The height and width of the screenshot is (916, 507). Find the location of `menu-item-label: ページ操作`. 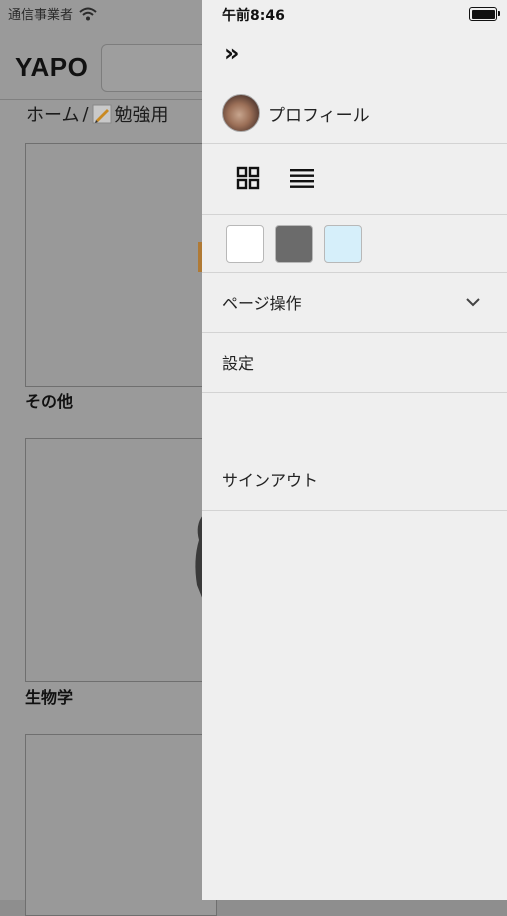

menu-item-label: ページ操作 is located at coordinates (262, 303).